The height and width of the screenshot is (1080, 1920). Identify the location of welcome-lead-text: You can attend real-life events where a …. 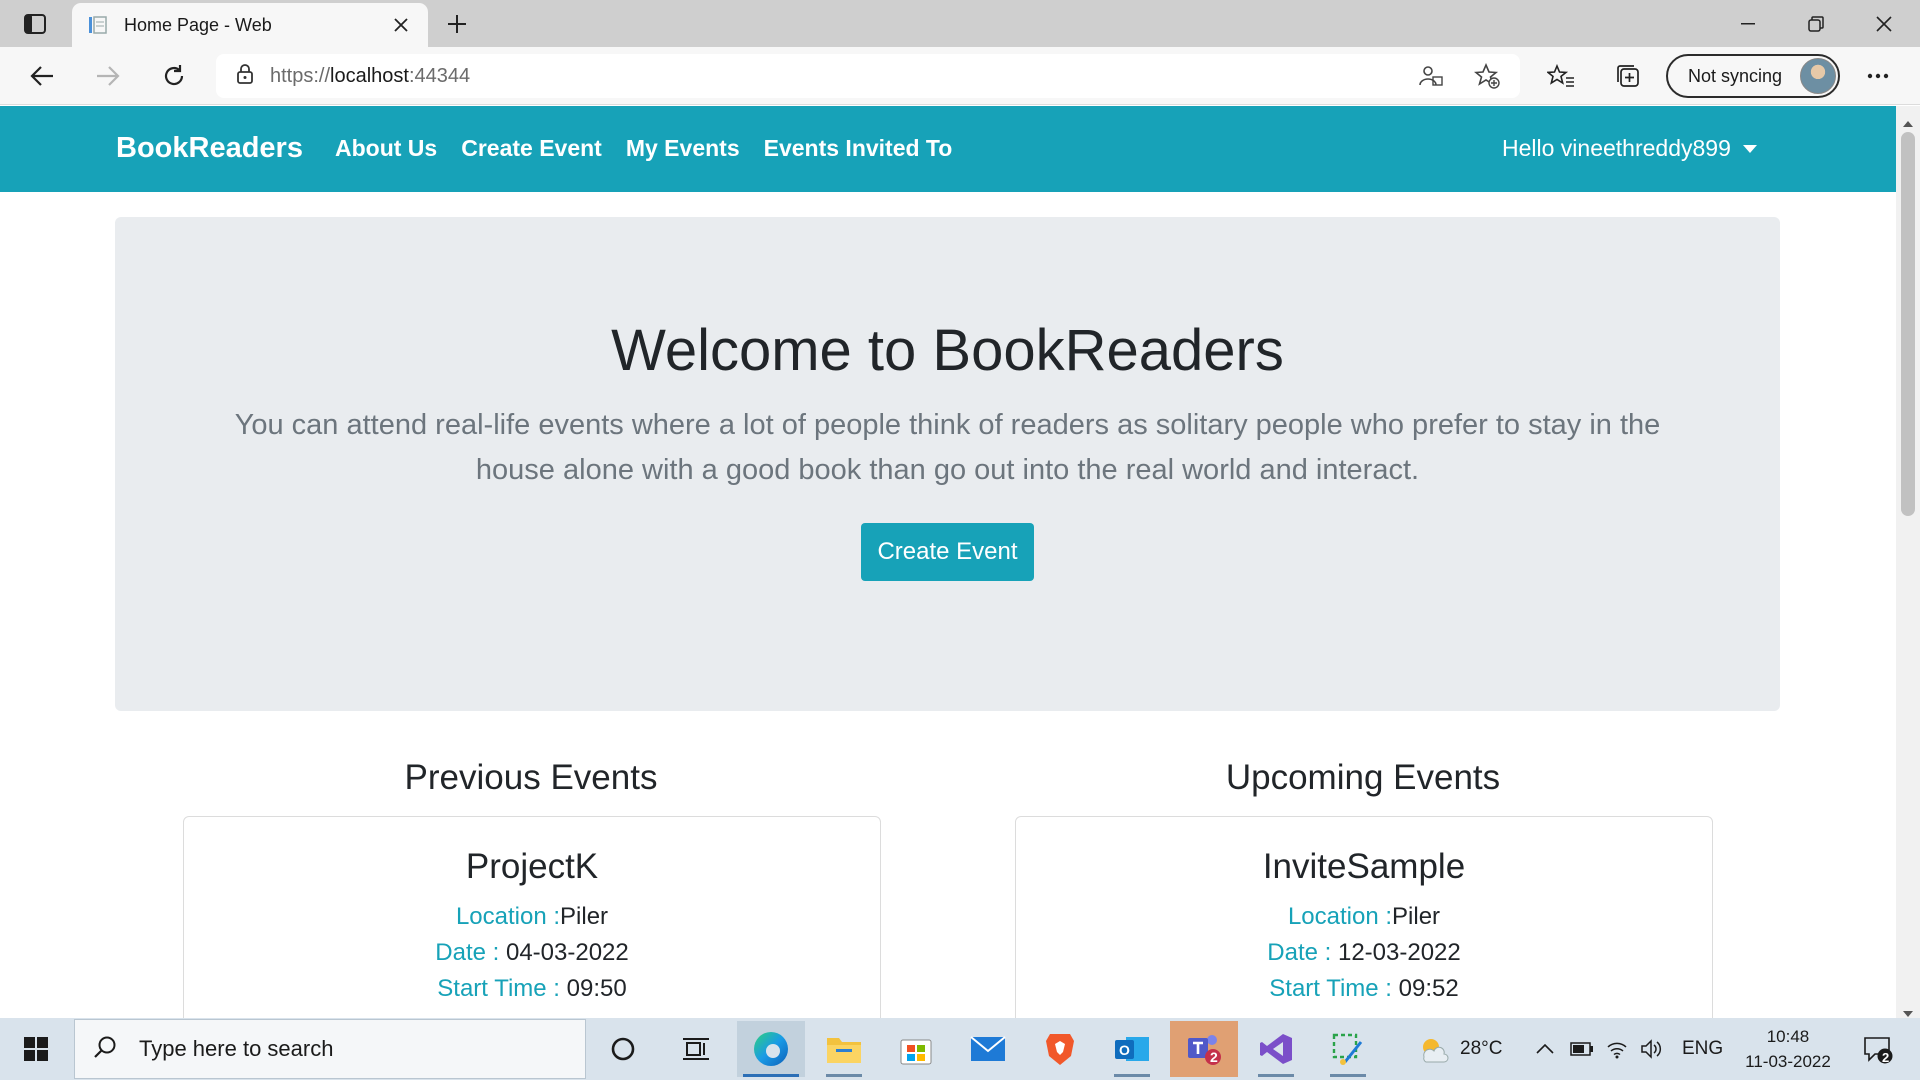
(947, 447).